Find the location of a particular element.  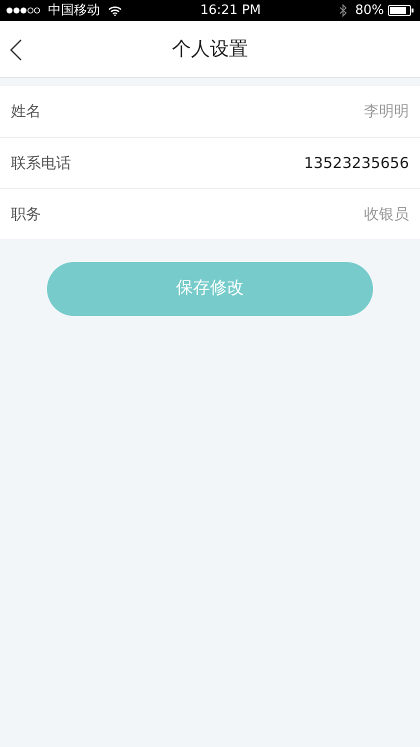

status-time: 16:21 PM is located at coordinates (230, 11).